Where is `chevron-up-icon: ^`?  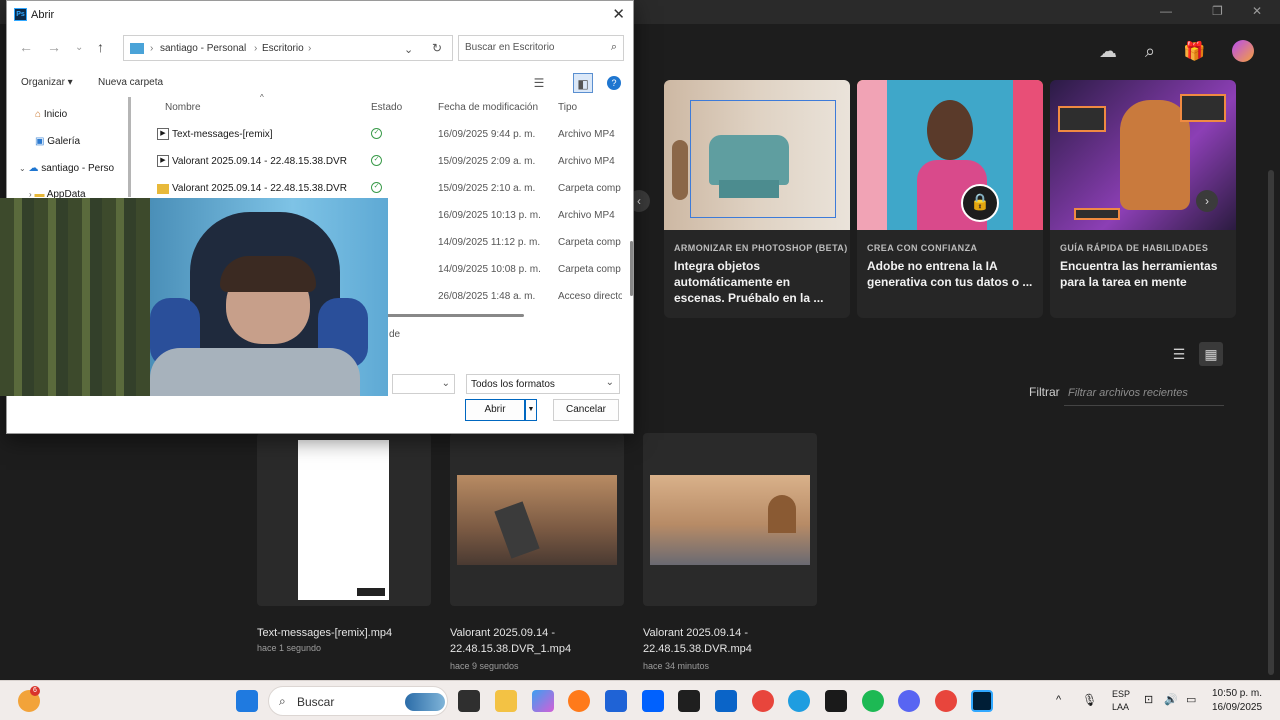
chevron-up-icon: ^ is located at coordinates (1058, 700).